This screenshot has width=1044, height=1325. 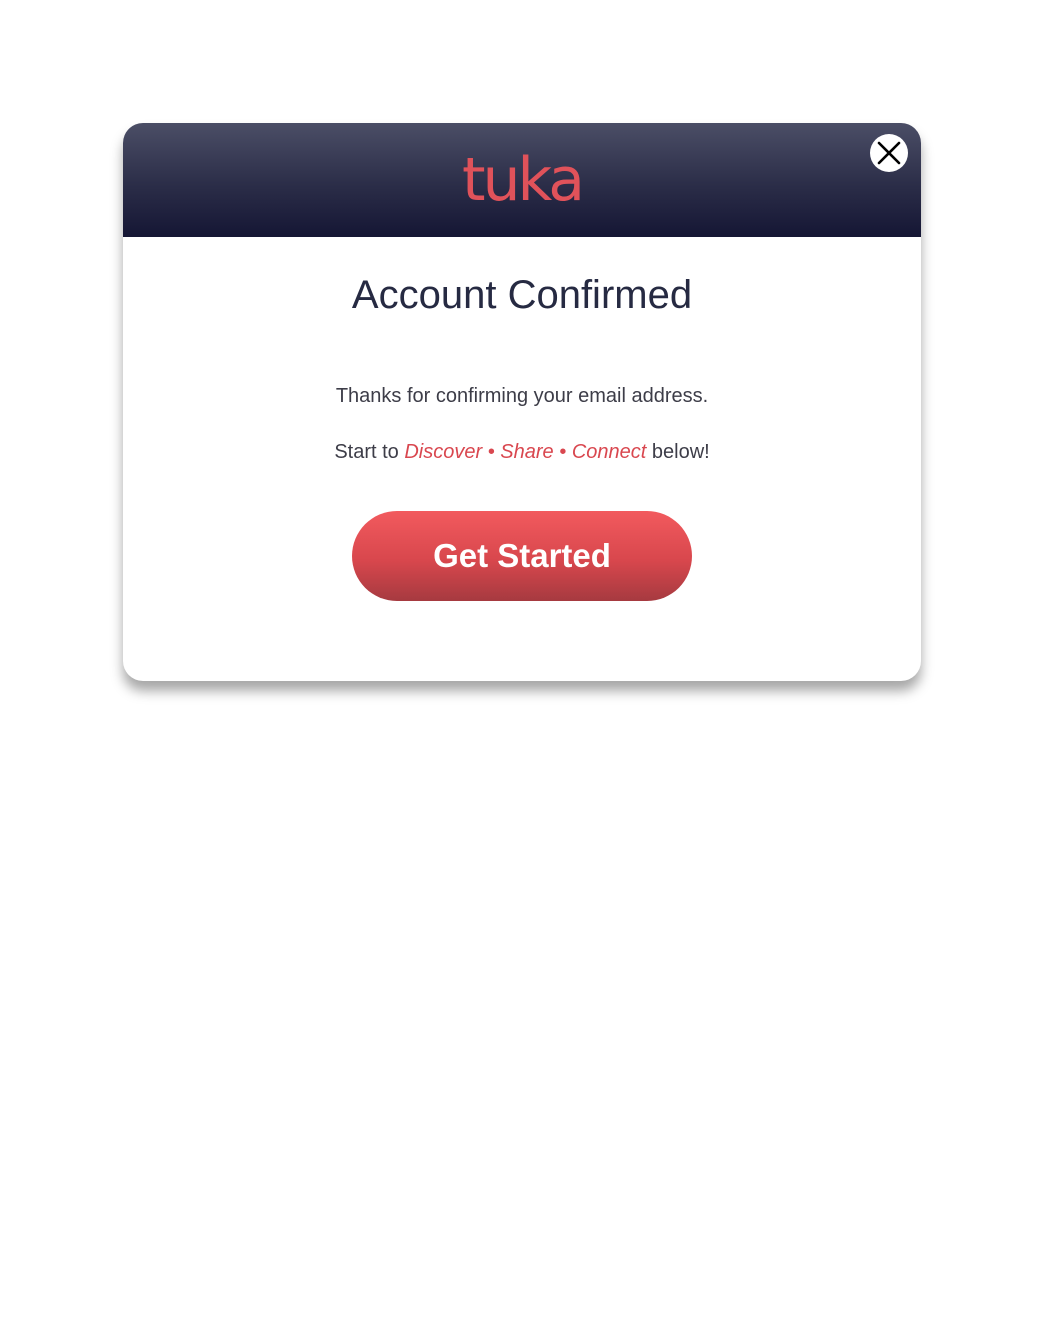 What do you see at coordinates (680, 452) in the screenshot?
I see `start-suffix: below!` at bounding box center [680, 452].